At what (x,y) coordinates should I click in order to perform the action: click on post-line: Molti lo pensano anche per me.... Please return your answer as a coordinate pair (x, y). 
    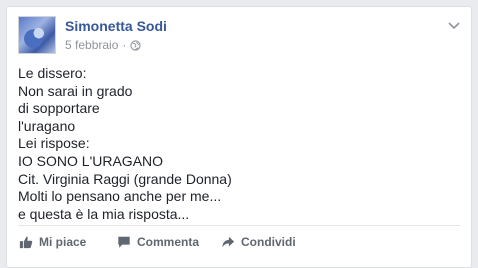
    Looking at the image, I should click on (120, 196).